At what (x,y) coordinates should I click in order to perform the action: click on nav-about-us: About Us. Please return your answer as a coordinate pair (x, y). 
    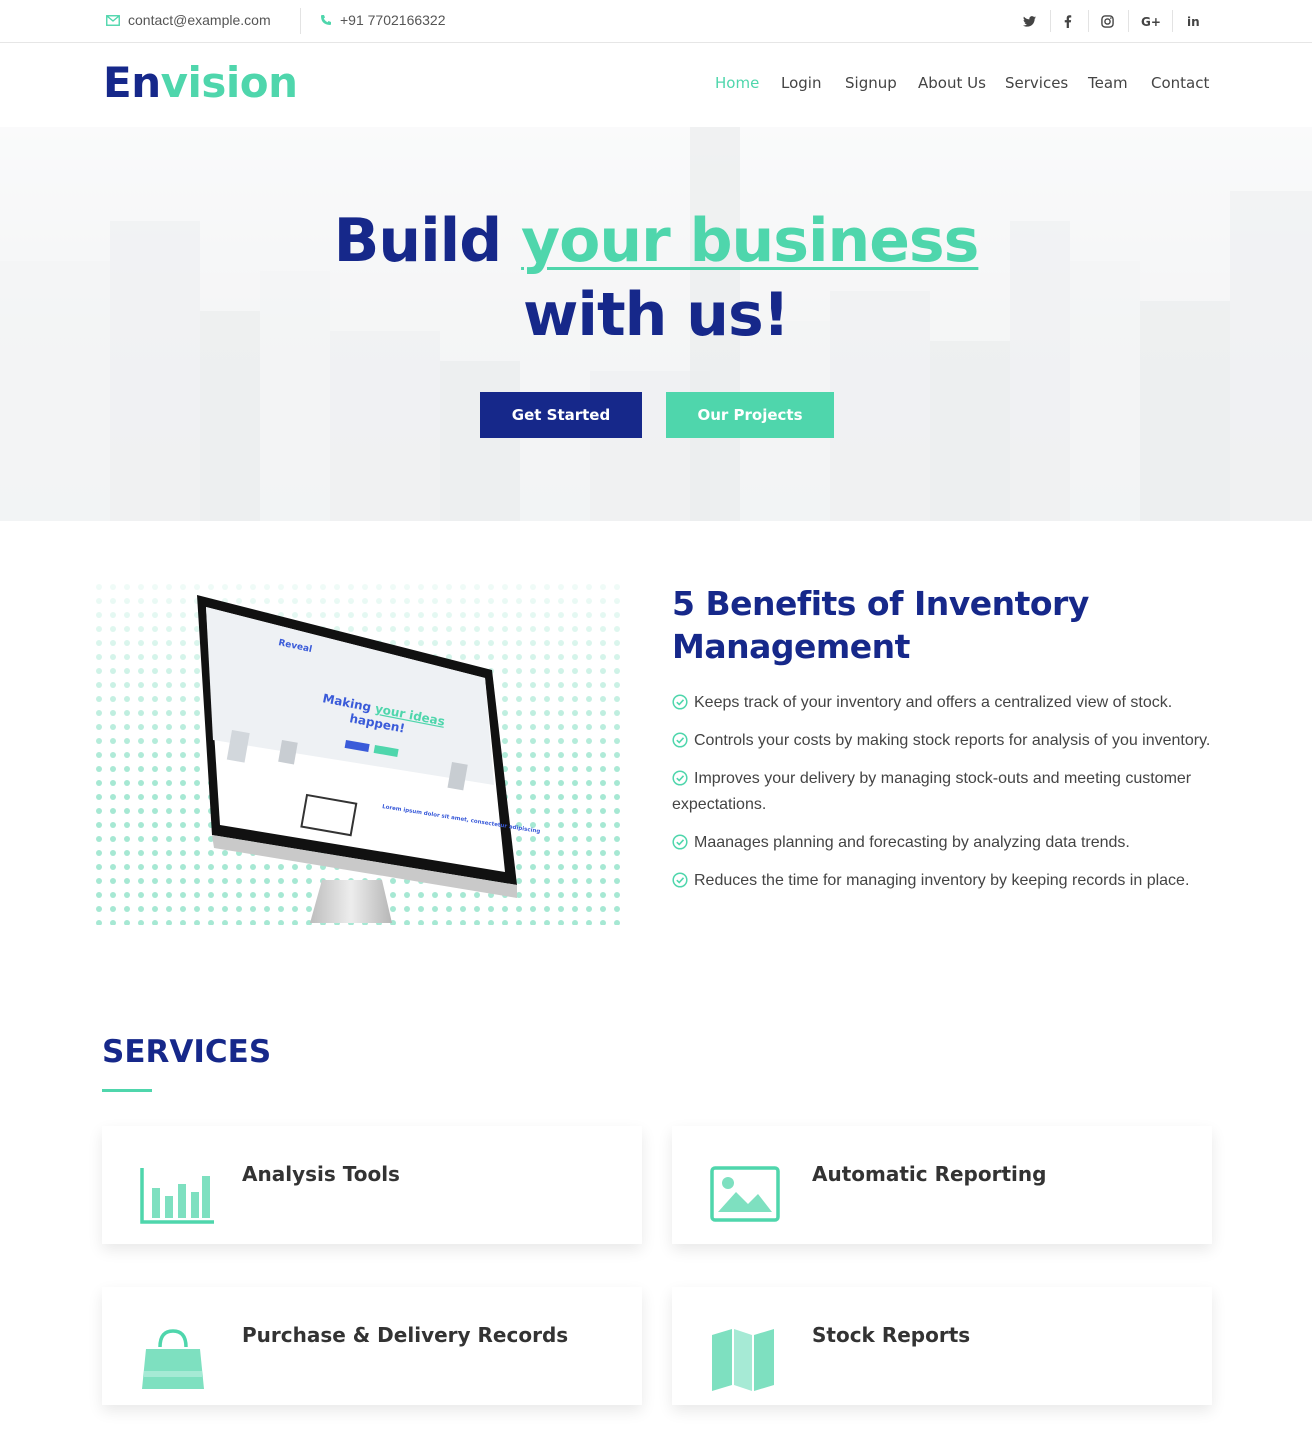
    Looking at the image, I should click on (952, 83).